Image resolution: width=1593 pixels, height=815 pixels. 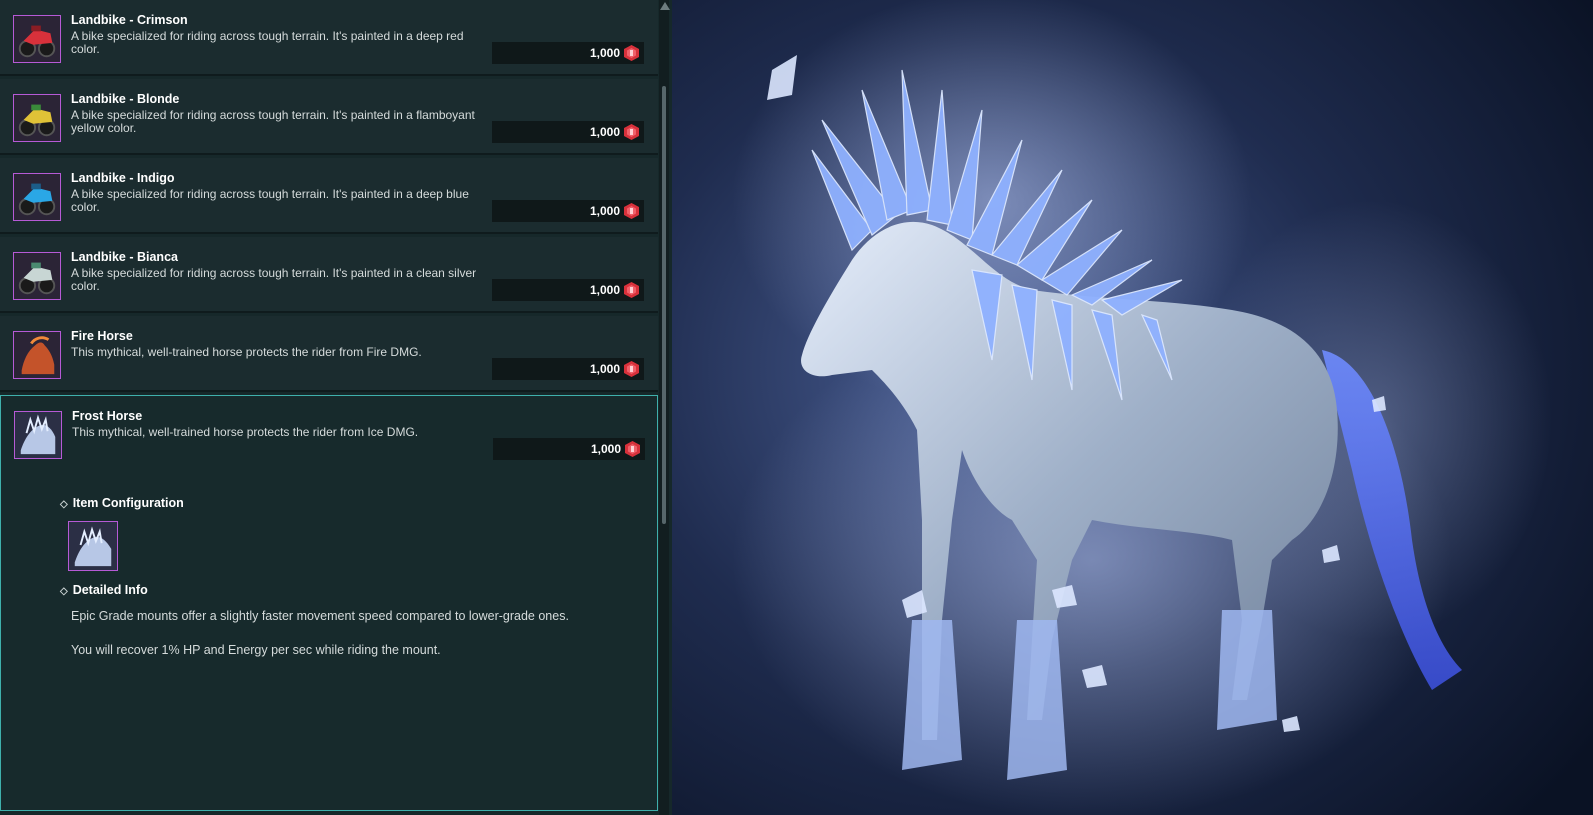 I want to click on detailed-info-header: ◇ Detailed Info, so click(x=104, y=590).